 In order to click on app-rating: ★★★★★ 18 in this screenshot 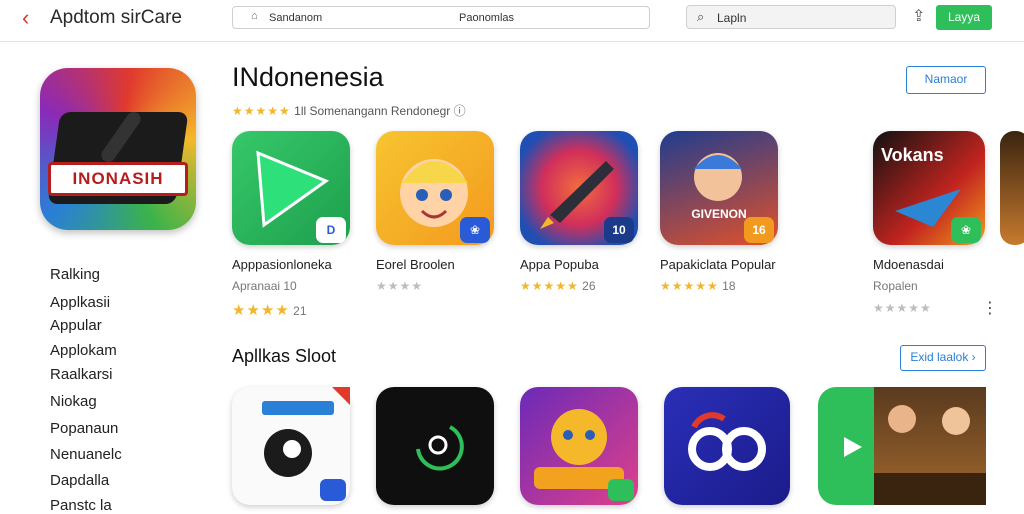, I will do `click(698, 286)`.